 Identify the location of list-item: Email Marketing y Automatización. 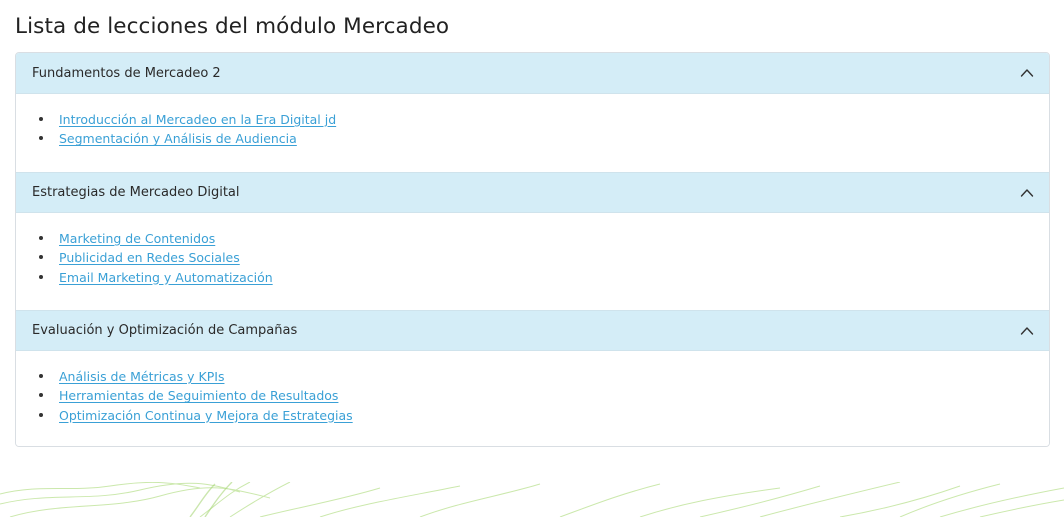
(156, 276).